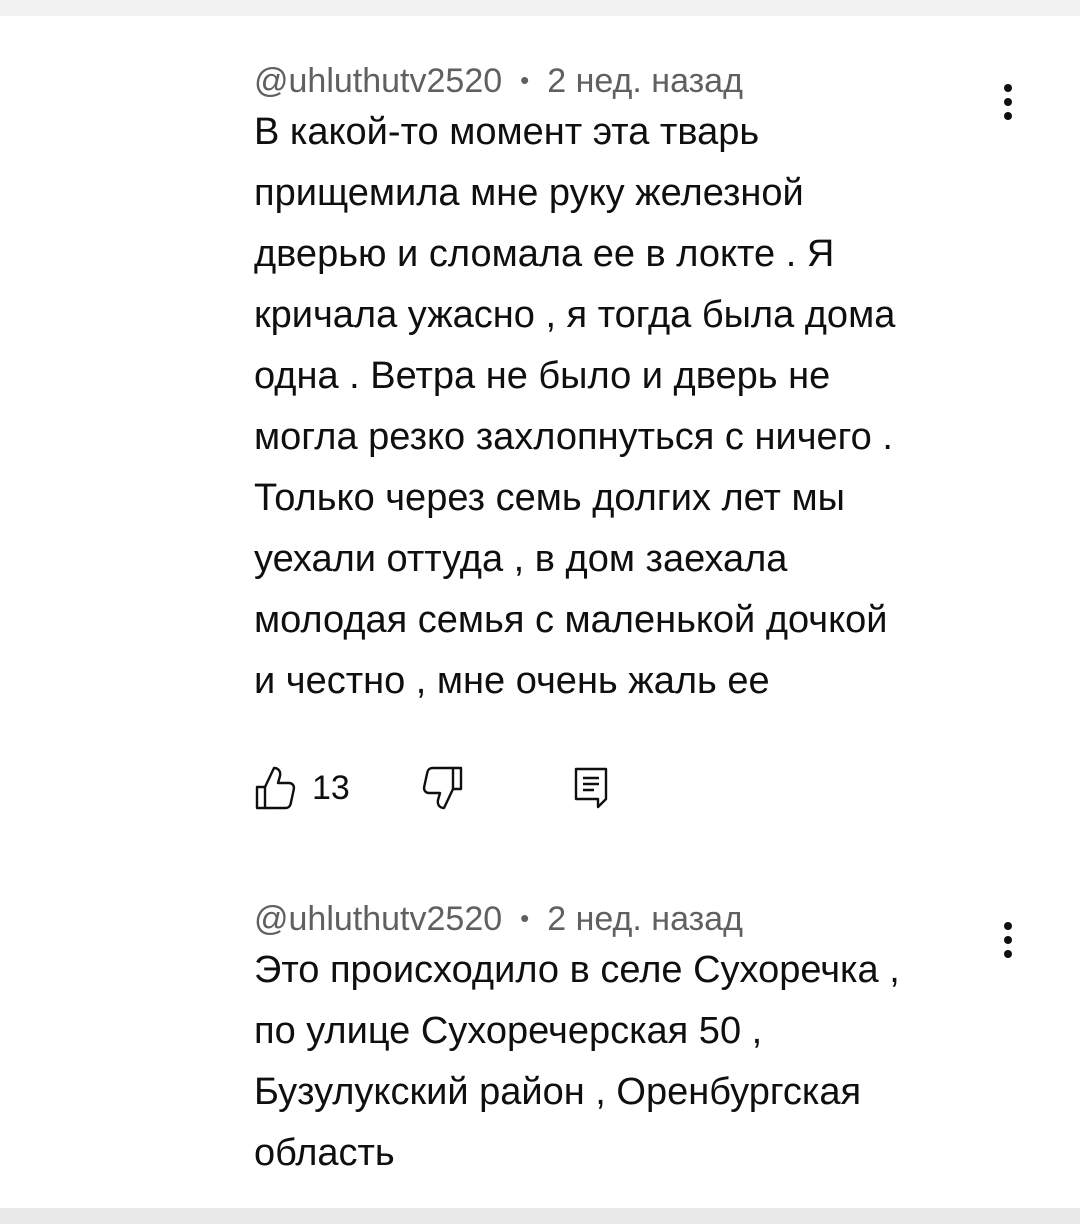 This screenshot has width=1080, height=1224. What do you see at coordinates (508, 1031) in the screenshot?
I see `comment-text-line: по улице Сухоречерская 50 ,` at bounding box center [508, 1031].